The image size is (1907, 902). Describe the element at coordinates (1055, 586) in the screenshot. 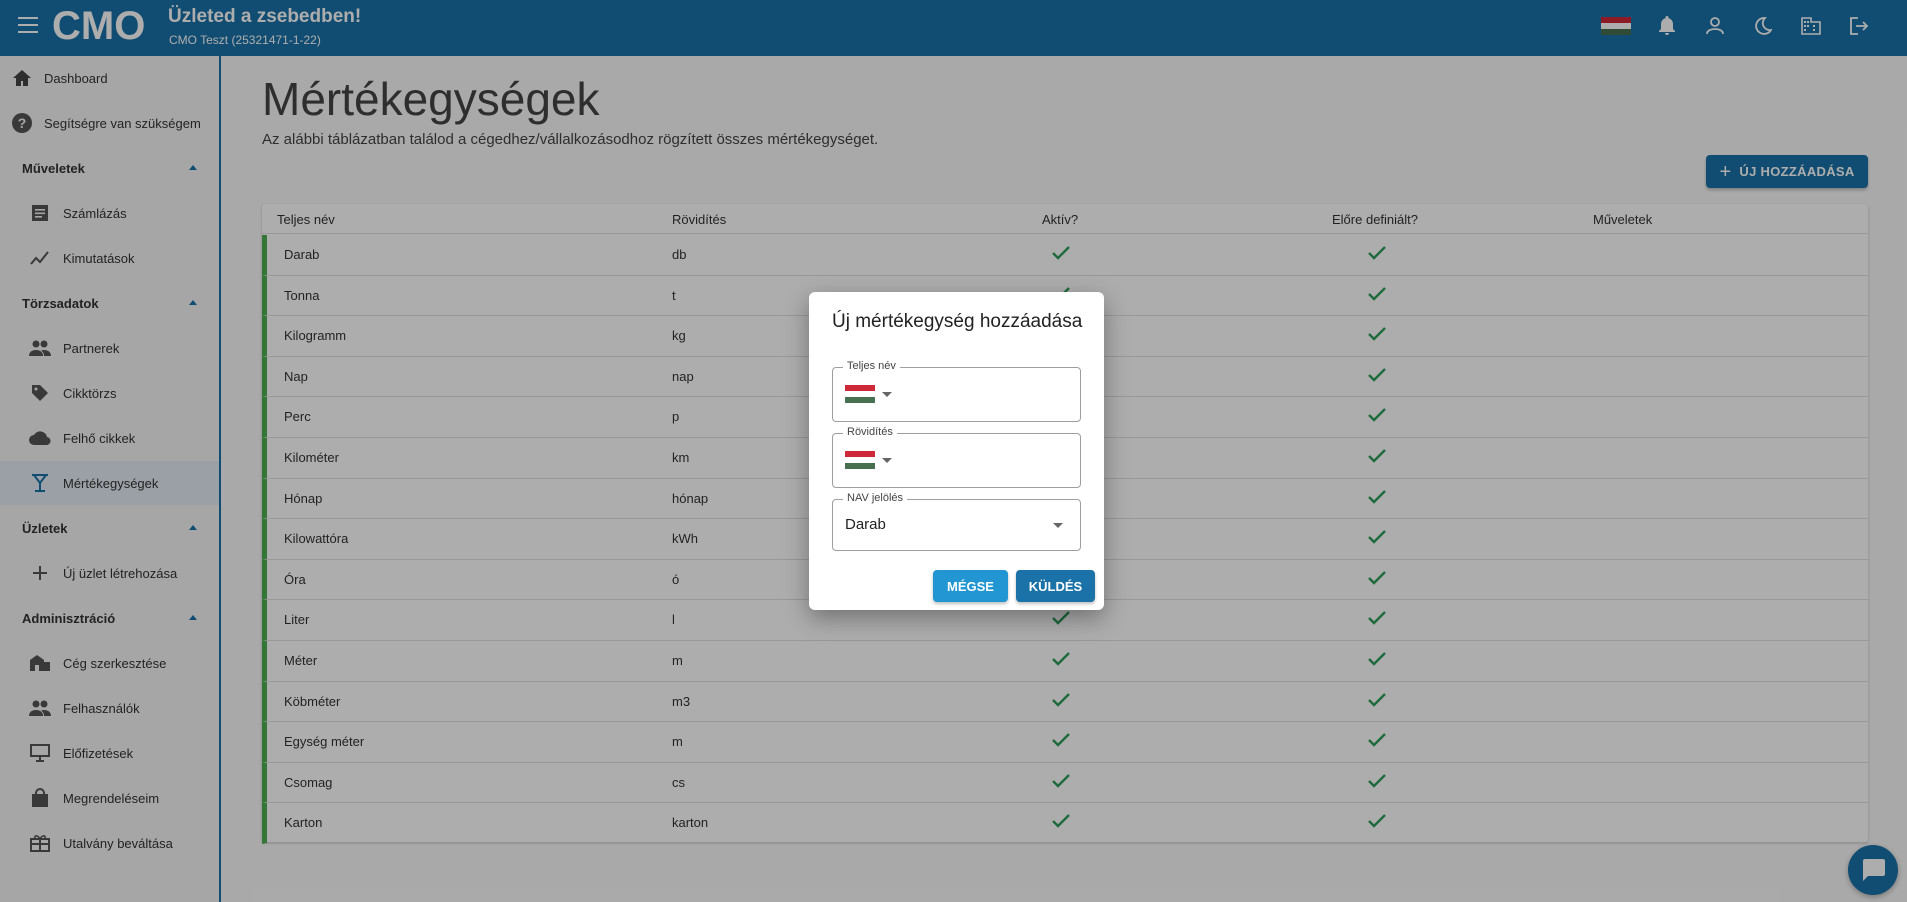

I see `submit-button: KÜLDÉS` at that location.